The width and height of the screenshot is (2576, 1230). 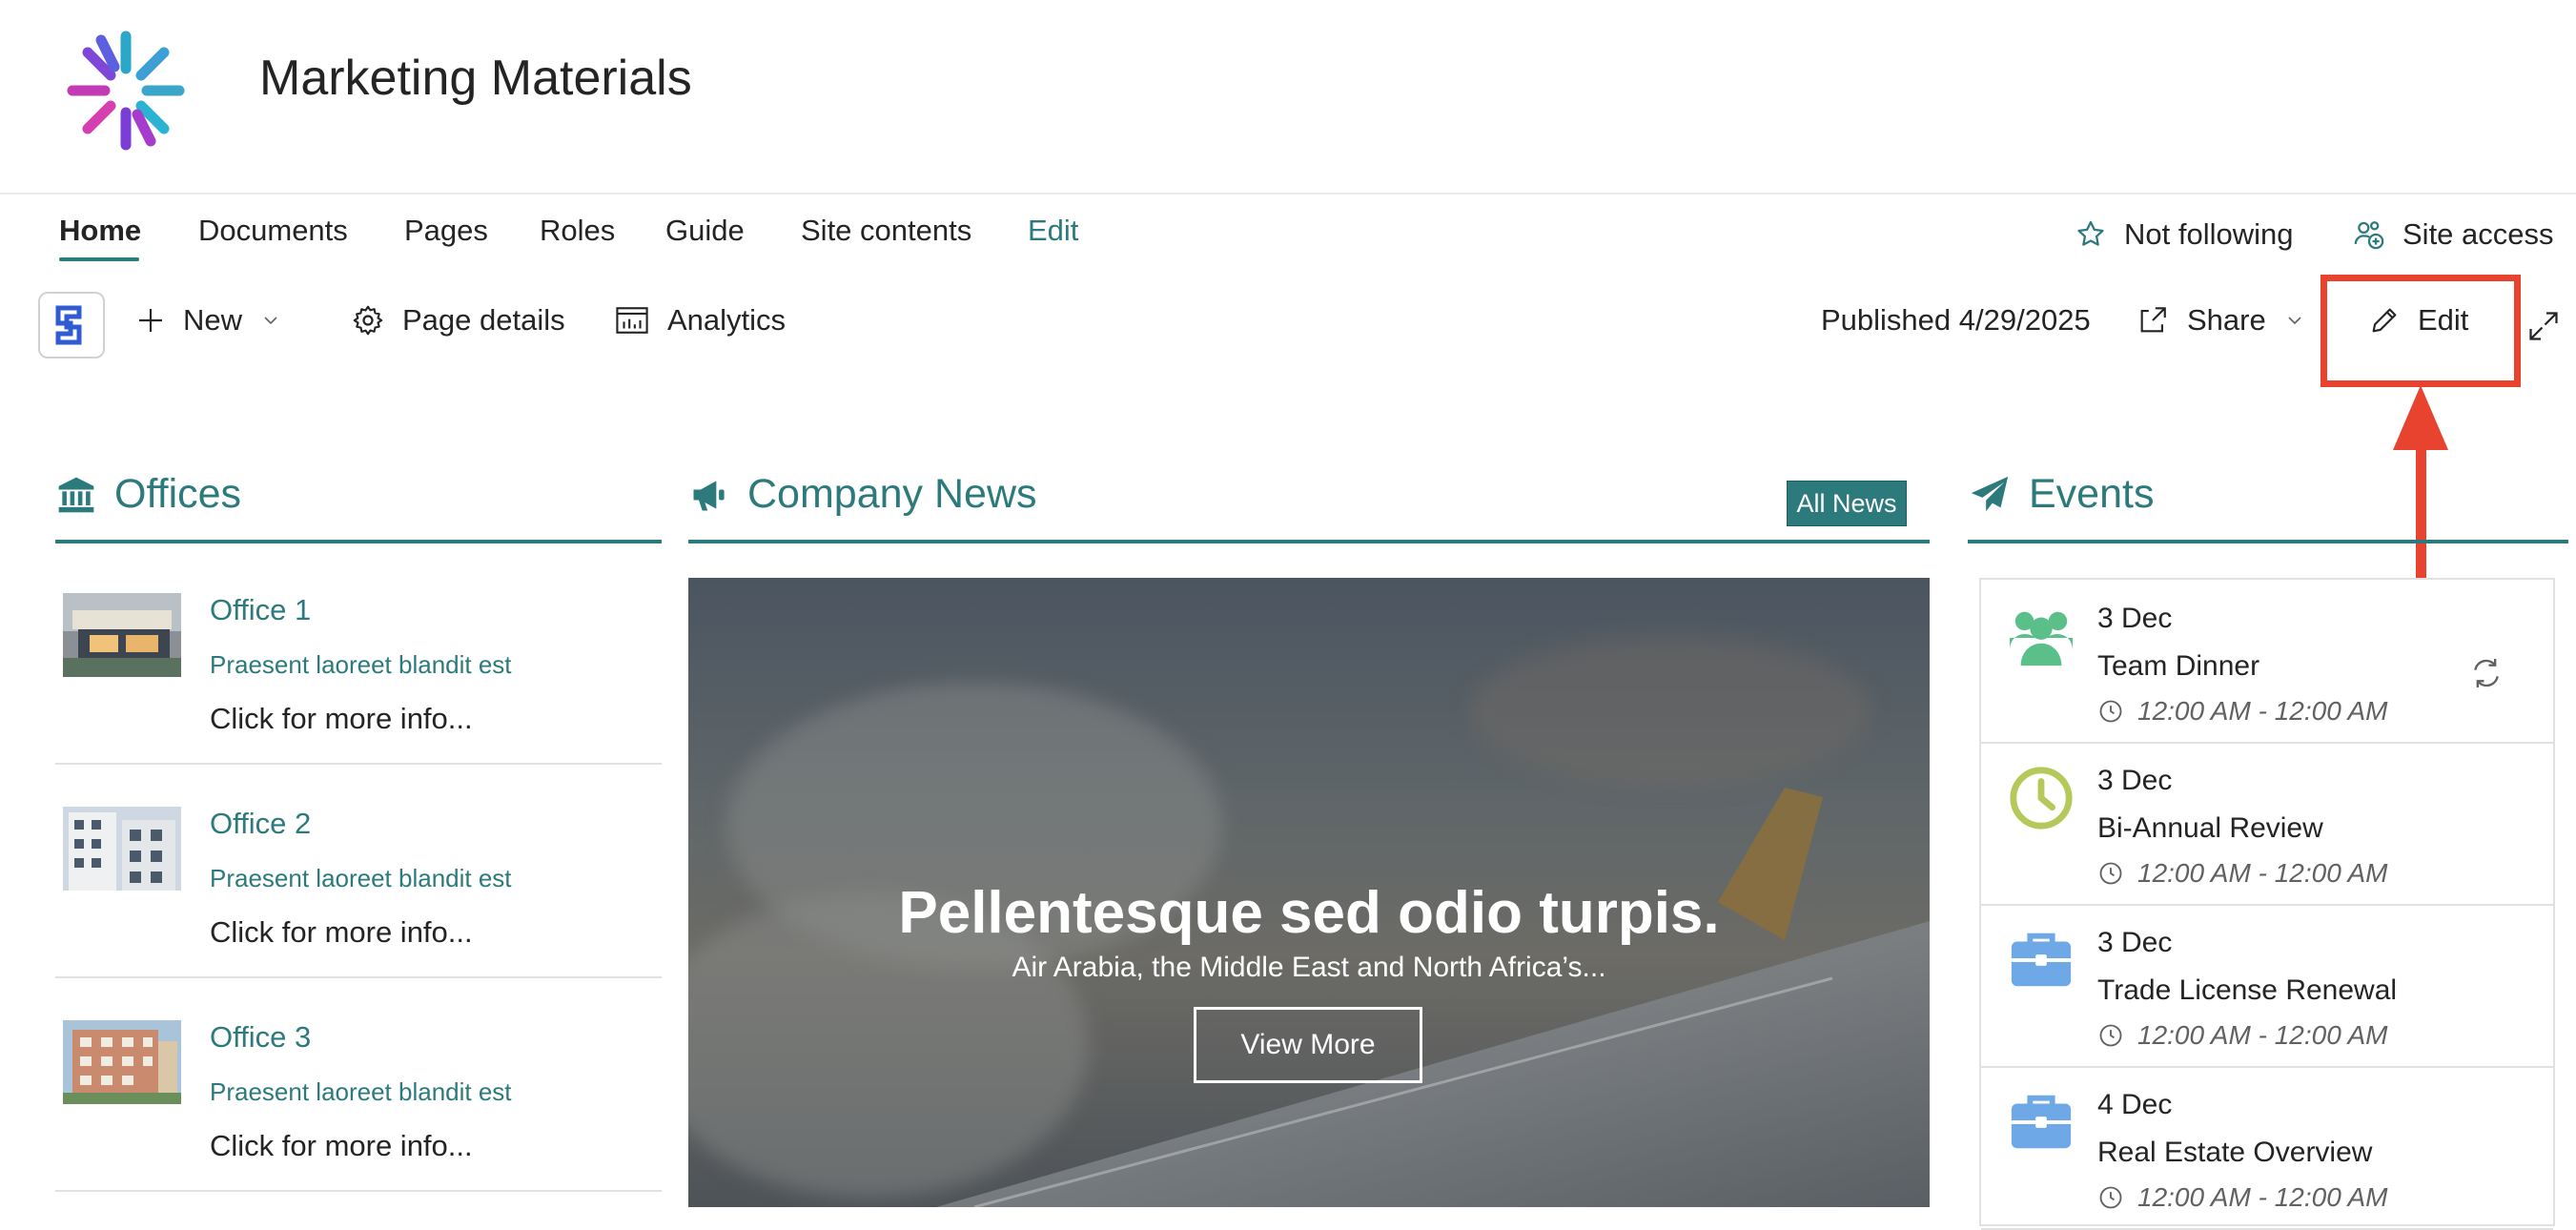 I want to click on edit-highlight-box, so click(x=2420, y=331).